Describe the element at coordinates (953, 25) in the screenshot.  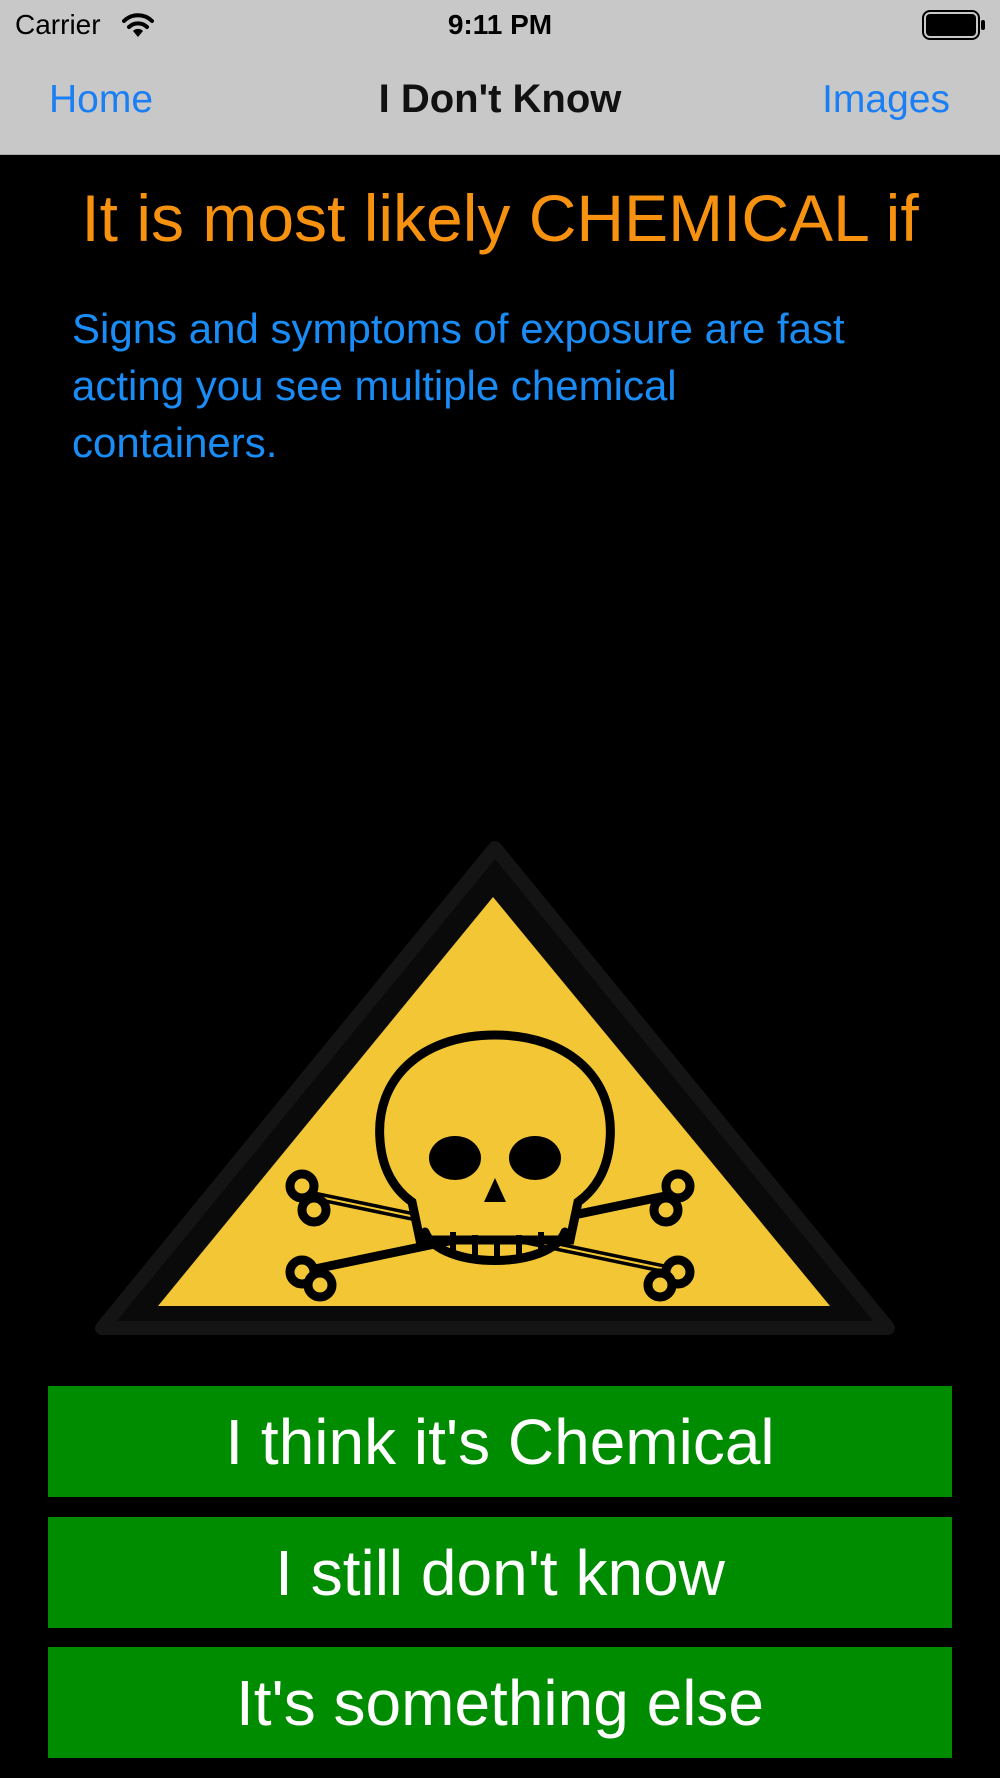
I see `battery-icon` at that location.